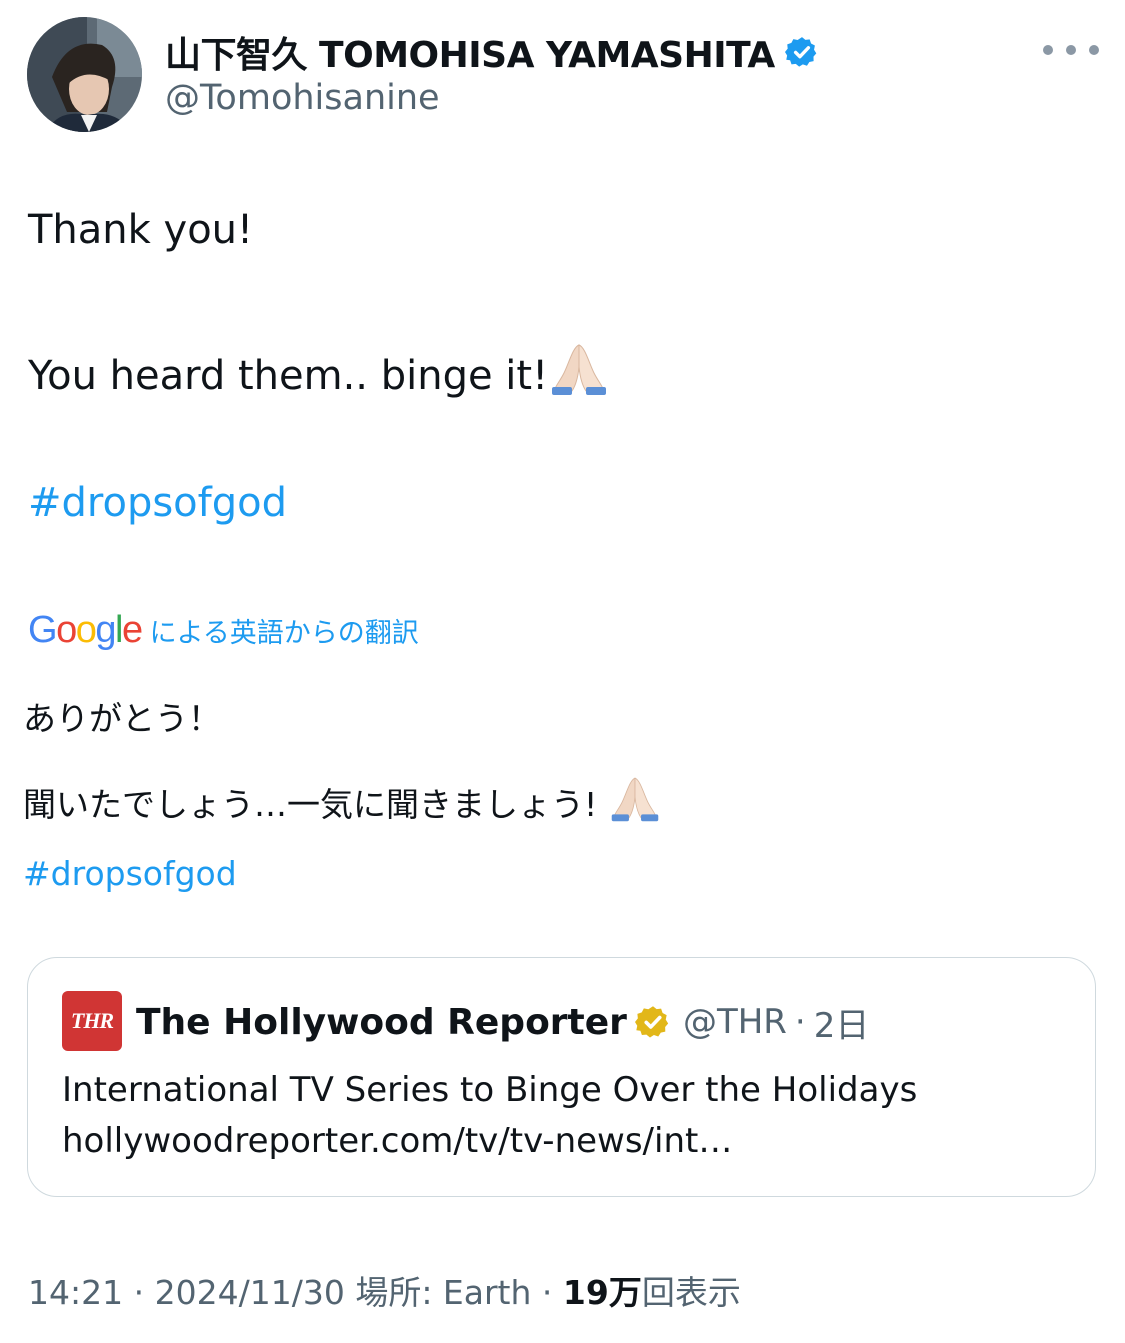 This screenshot has height=1343, width=1125. I want to click on tweet-time: 14:21, so click(75, 1292).